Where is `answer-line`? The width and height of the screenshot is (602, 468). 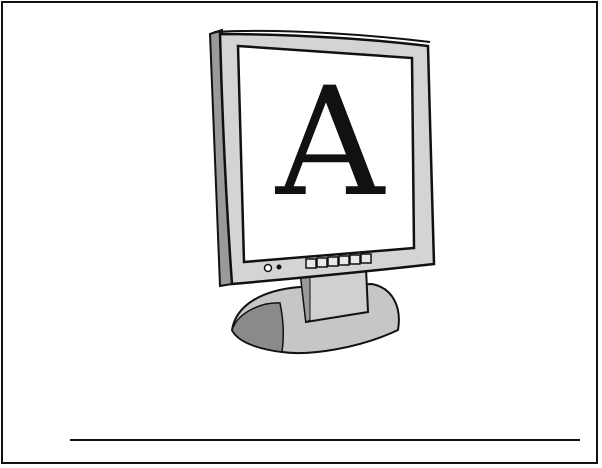
answer-line is located at coordinates (325, 440).